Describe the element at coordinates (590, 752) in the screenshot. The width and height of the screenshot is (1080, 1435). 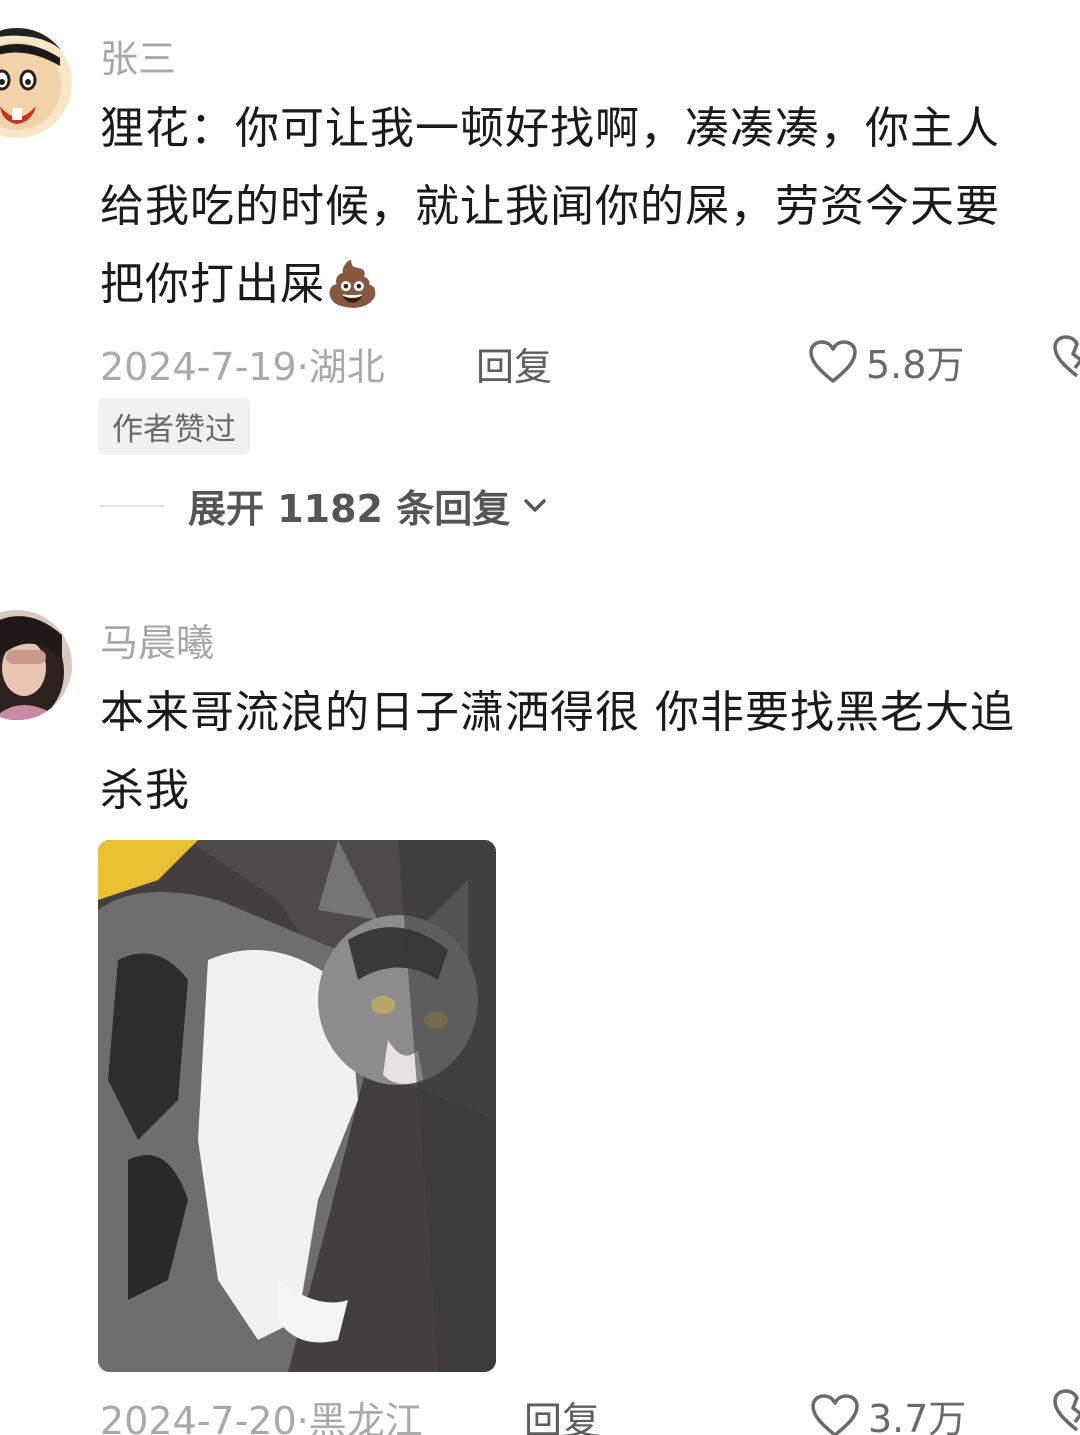
I see `comment-text: 本来哥流浪的日子潇洒得很 你非要找黑老大追 杀我` at that location.